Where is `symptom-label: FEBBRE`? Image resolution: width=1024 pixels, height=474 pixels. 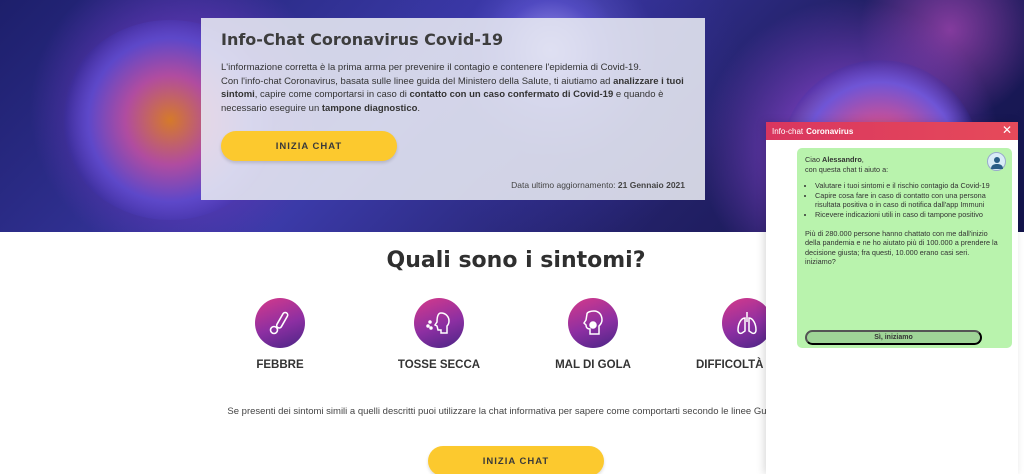 symptom-label: FEBBRE is located at coordinates (280, 365).